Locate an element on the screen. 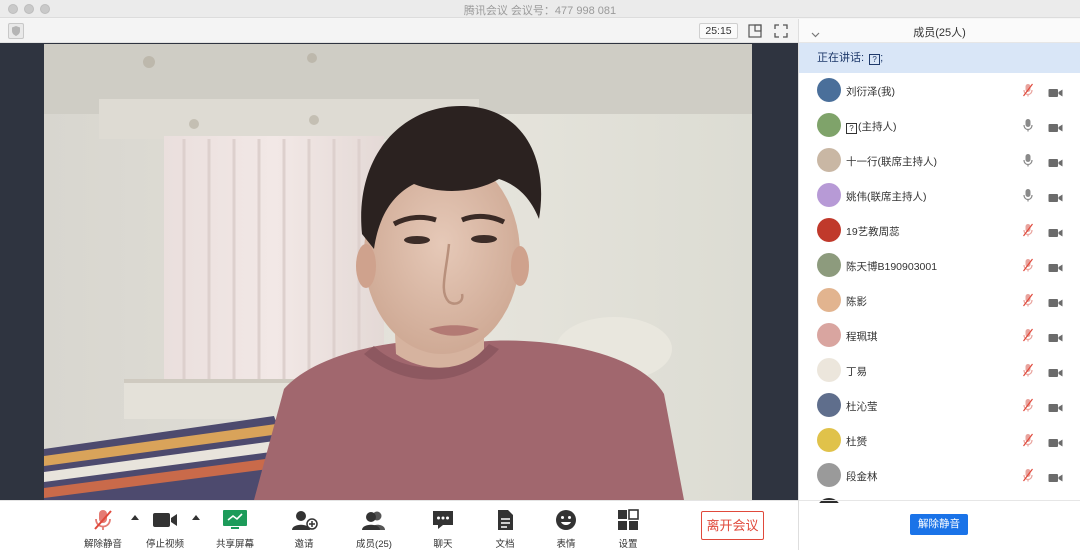 The width and height of the screenshot is (1080, 550). layout-toggle-icon is located at coordinates (755, 31).